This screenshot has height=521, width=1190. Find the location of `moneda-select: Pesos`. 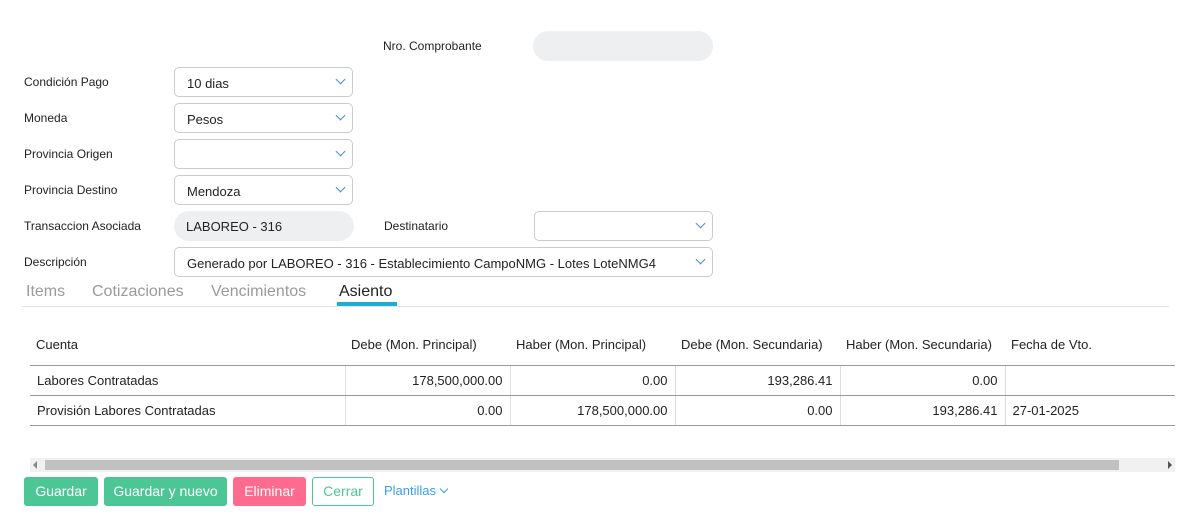

moneda-select: Pesos is located at coordinates (263, 118).